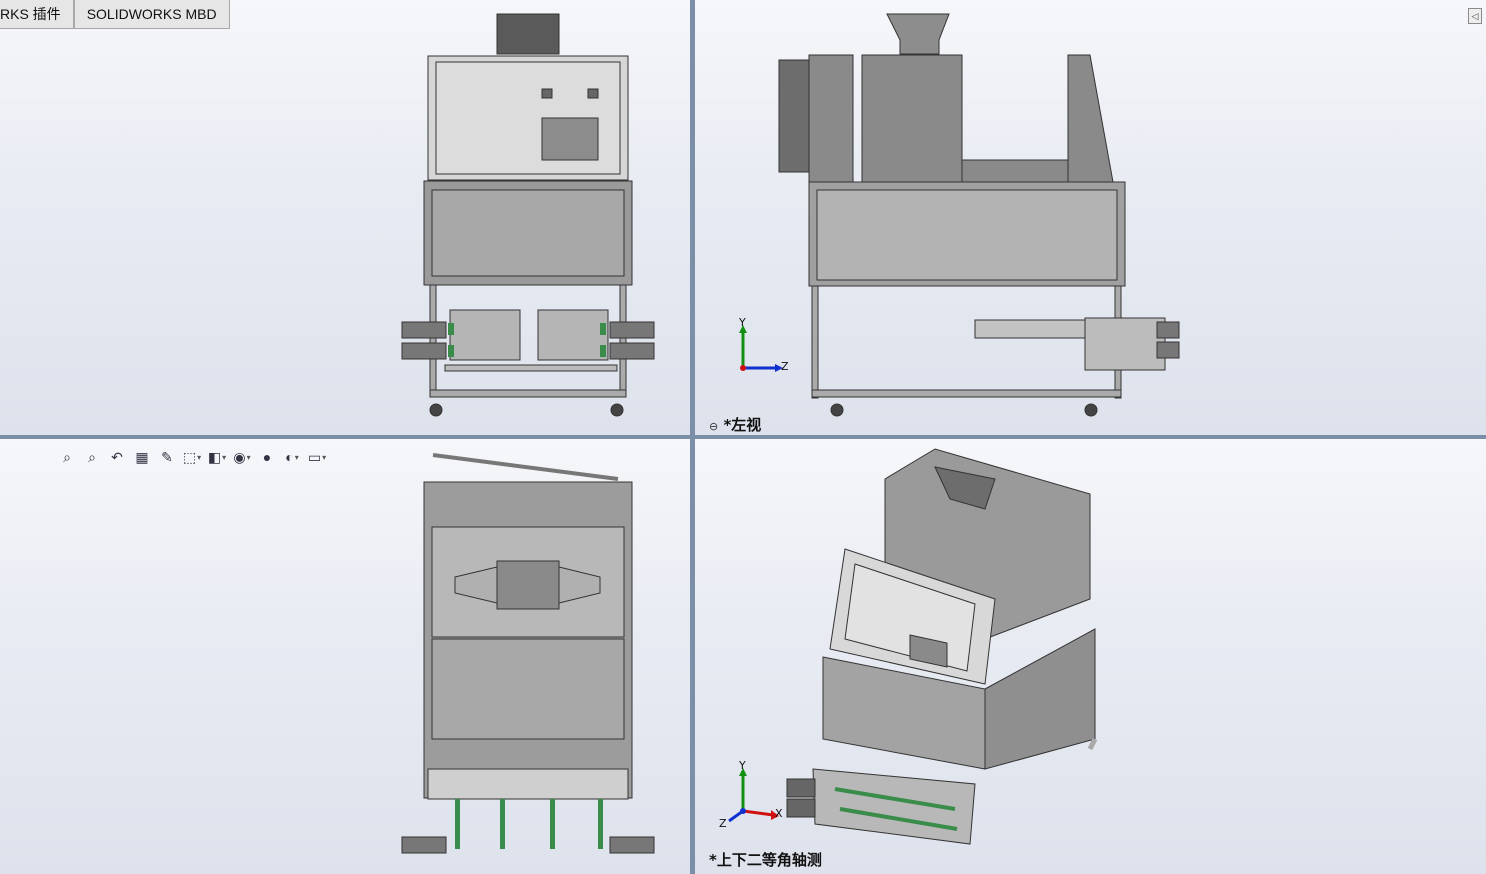 This screenshot has height=874, width=1486. I want to click on view-name-label: *上下二等角轴测, so click(765, 860).